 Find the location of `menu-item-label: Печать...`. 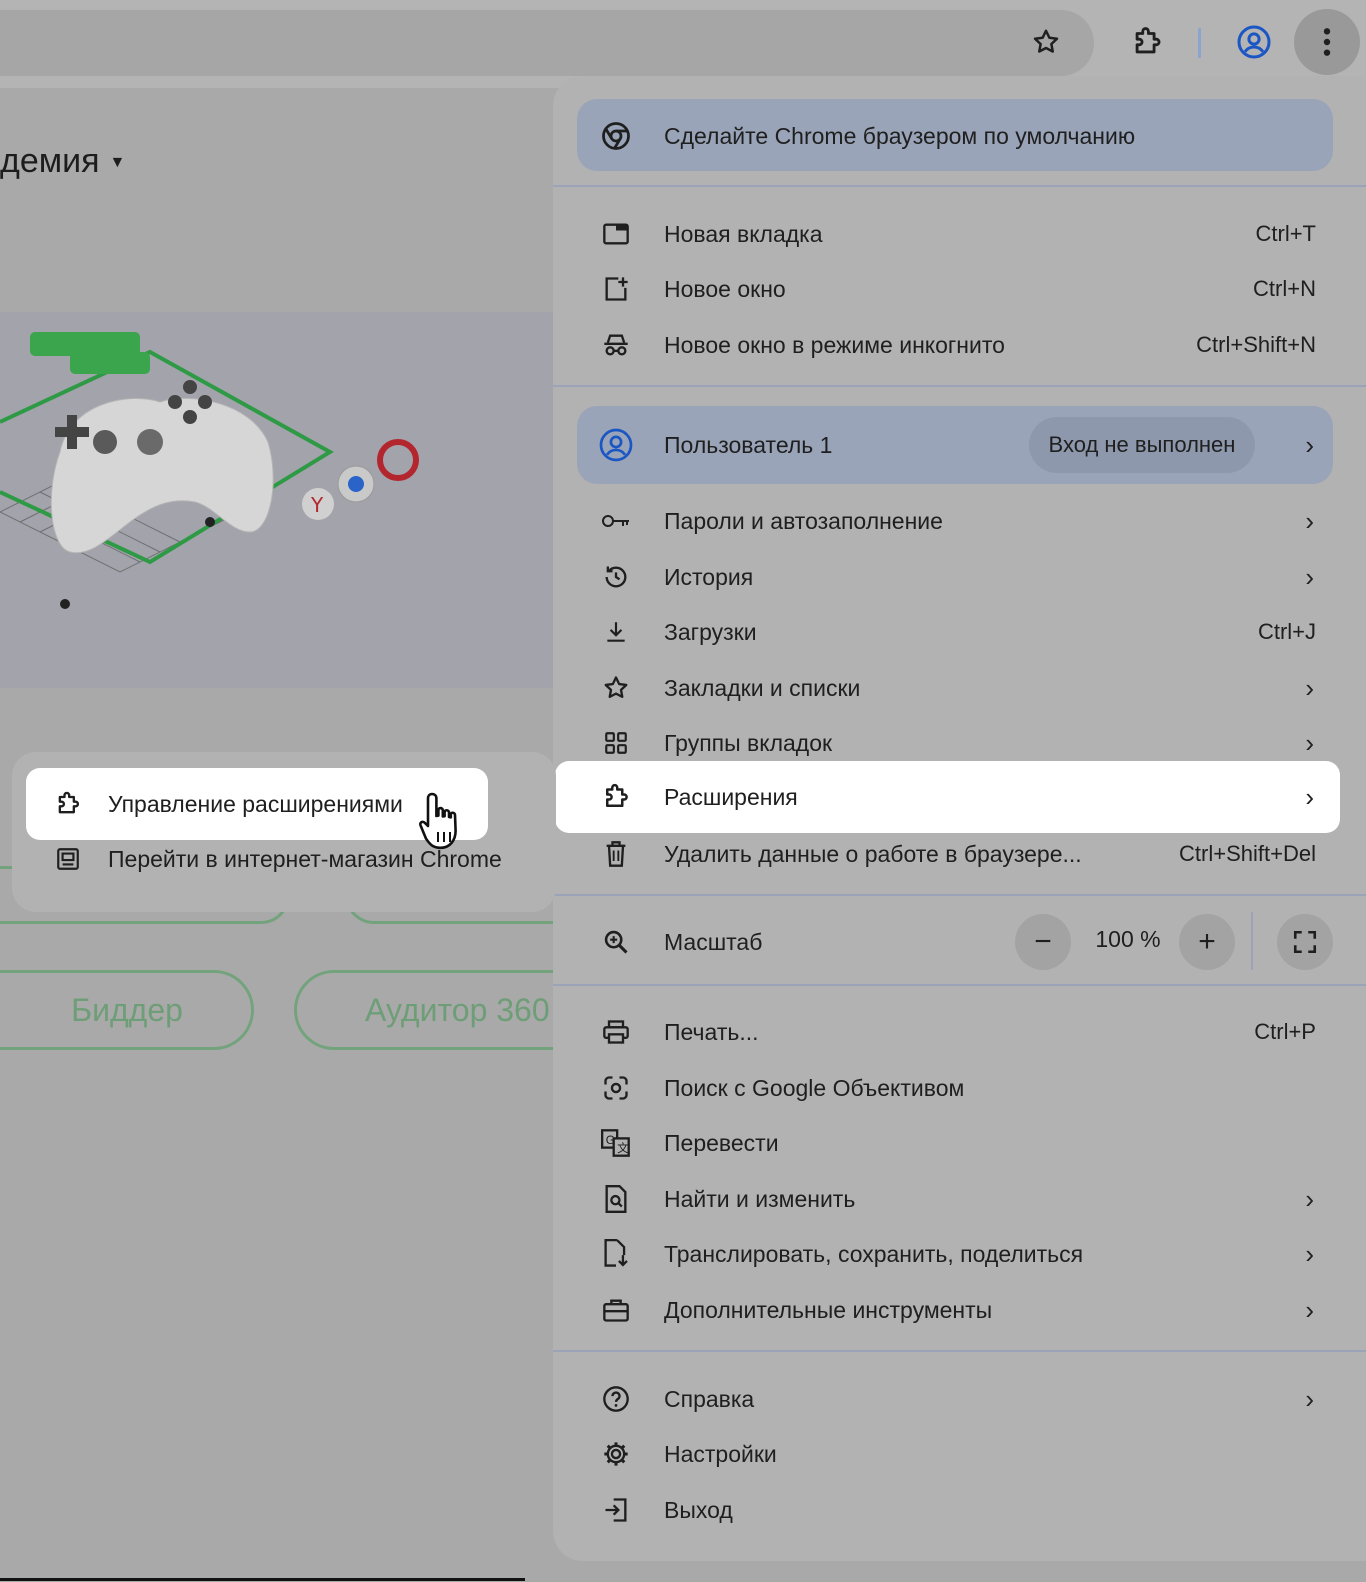

menu-item-label: Печать... is located at coordinates (711, 1031).